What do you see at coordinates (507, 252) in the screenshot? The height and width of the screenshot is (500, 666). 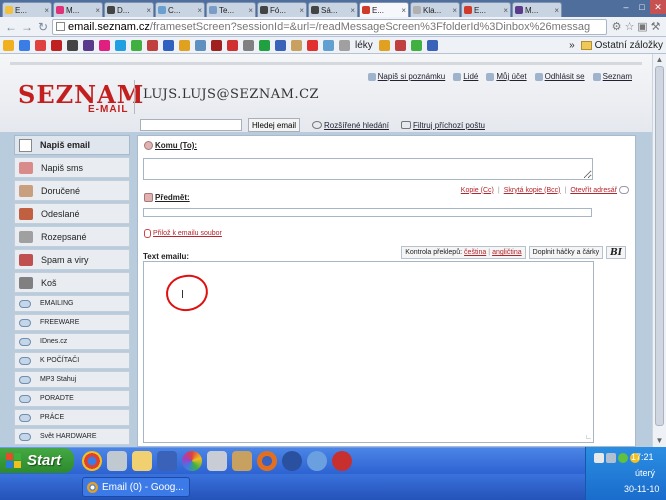 I see `spellcheck-english: angličtina` at bounding box center [507, 252].